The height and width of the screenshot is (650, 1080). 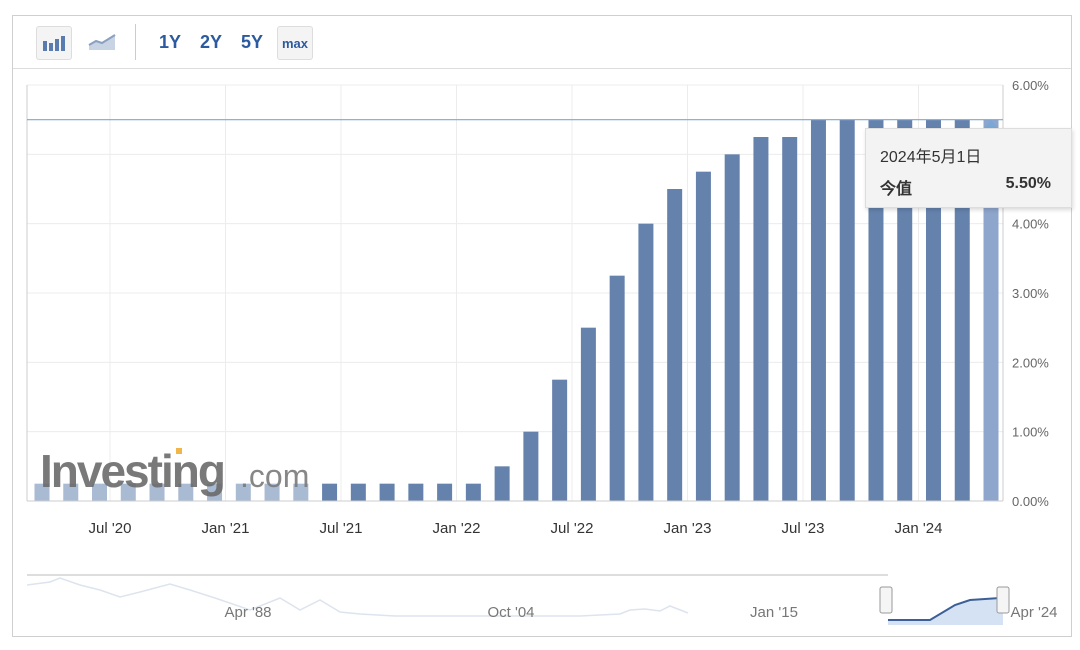 What do you see at coordinates (896, 189) in the screenshot?
I see `tooltip-label: 今值` at bounding box center [896, 189].